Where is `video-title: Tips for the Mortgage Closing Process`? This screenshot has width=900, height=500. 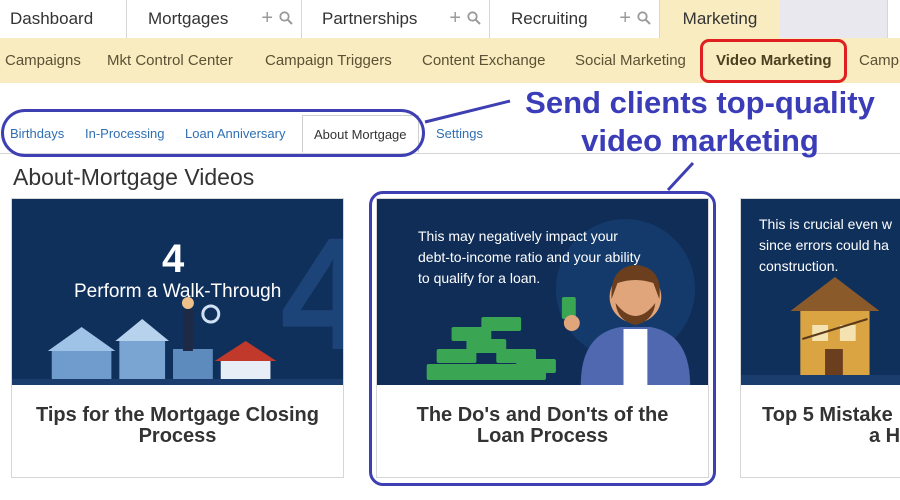
video-title: Tips for the Mortgage Closing Process is located at coordinates (177, 426).